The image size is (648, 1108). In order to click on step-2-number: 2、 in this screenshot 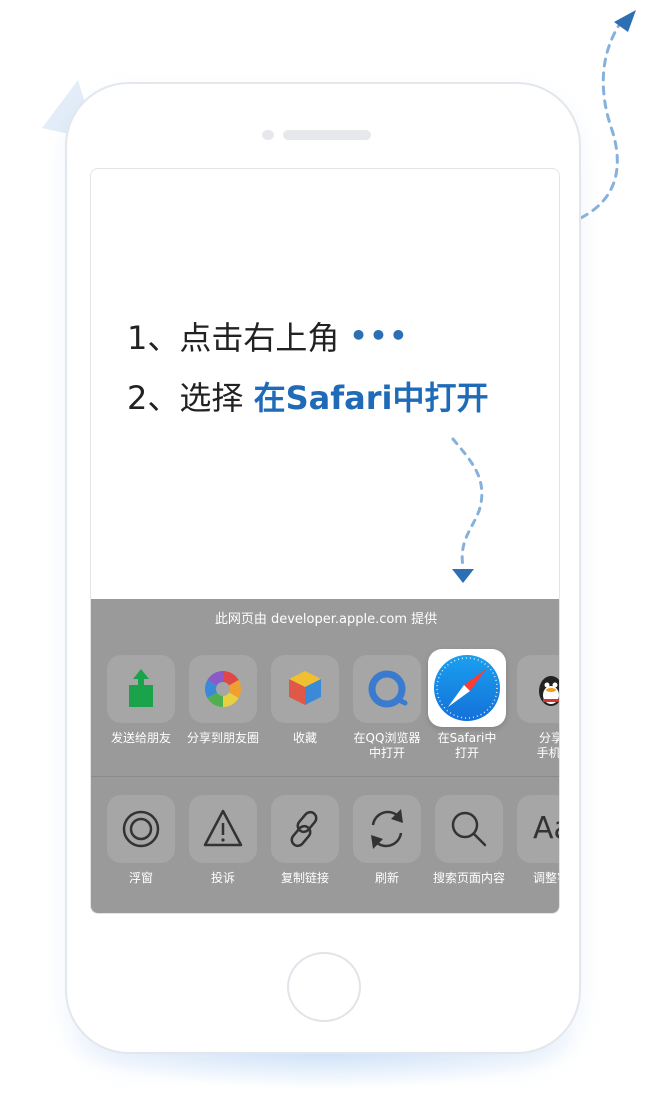, I will do `click(153, 398)`.